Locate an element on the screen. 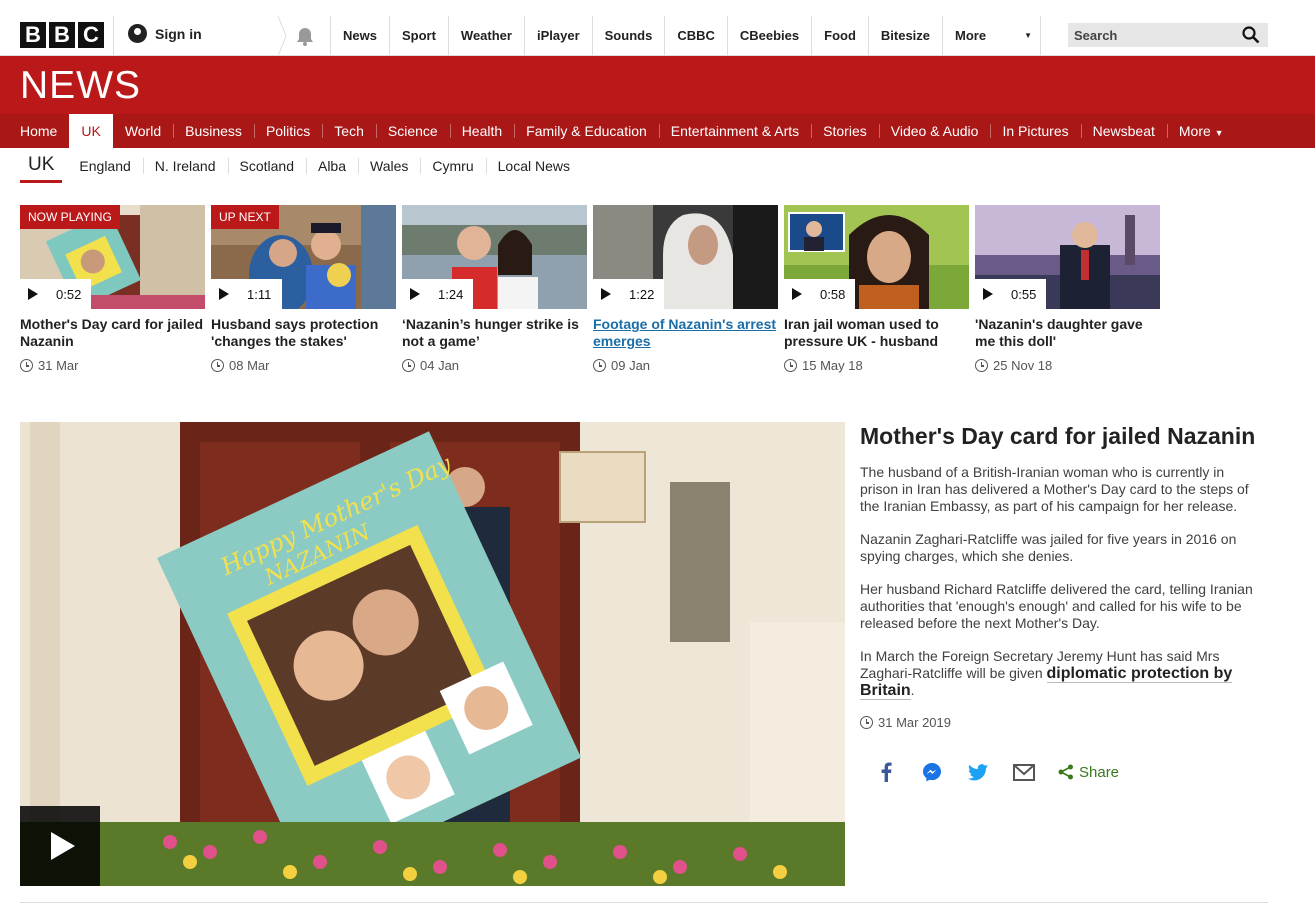  section-uk: UK is located at coordinates (91, 131).